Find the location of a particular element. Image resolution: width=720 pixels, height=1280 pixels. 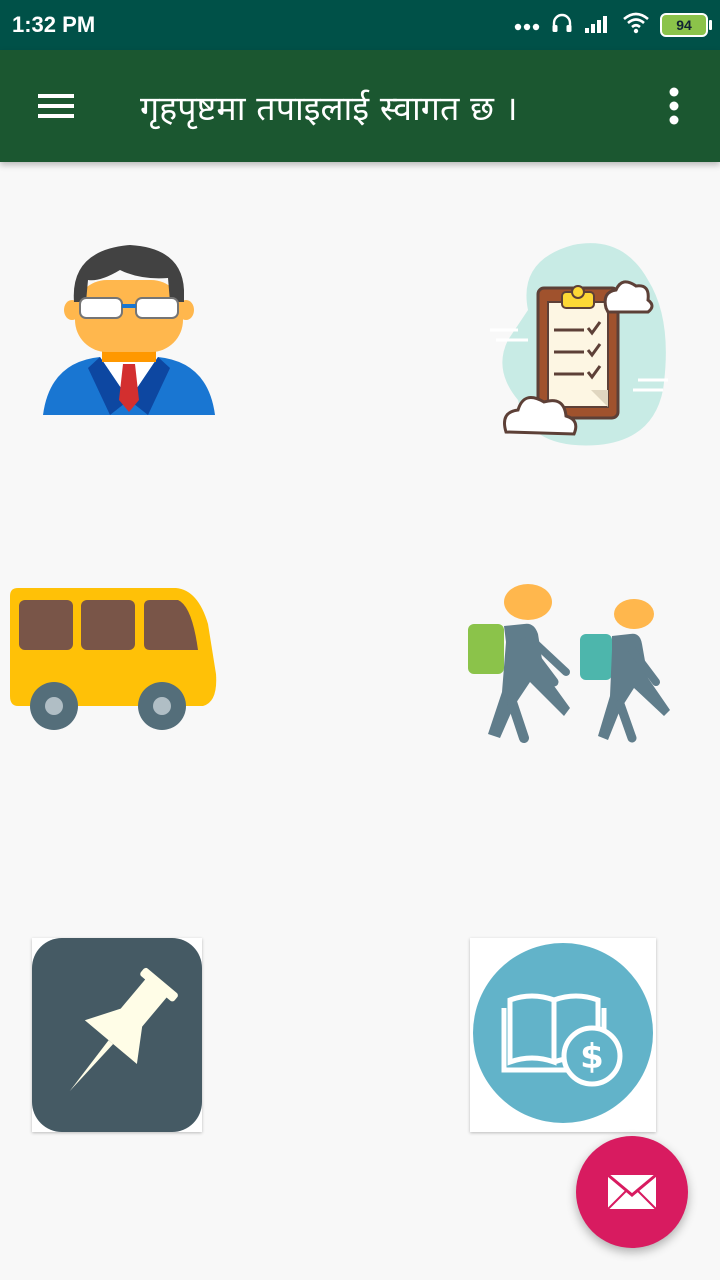

bus-icon is located at coordinates (113, 659).